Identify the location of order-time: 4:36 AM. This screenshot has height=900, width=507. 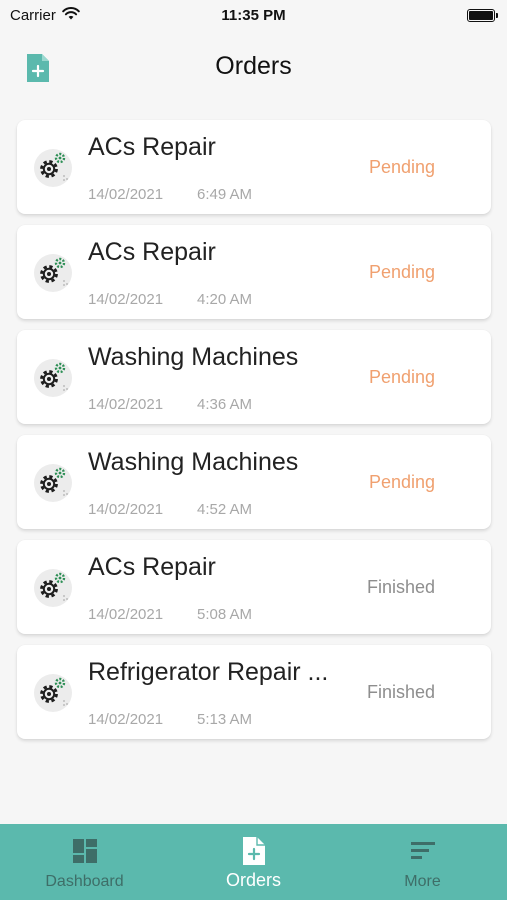
(225, 404).